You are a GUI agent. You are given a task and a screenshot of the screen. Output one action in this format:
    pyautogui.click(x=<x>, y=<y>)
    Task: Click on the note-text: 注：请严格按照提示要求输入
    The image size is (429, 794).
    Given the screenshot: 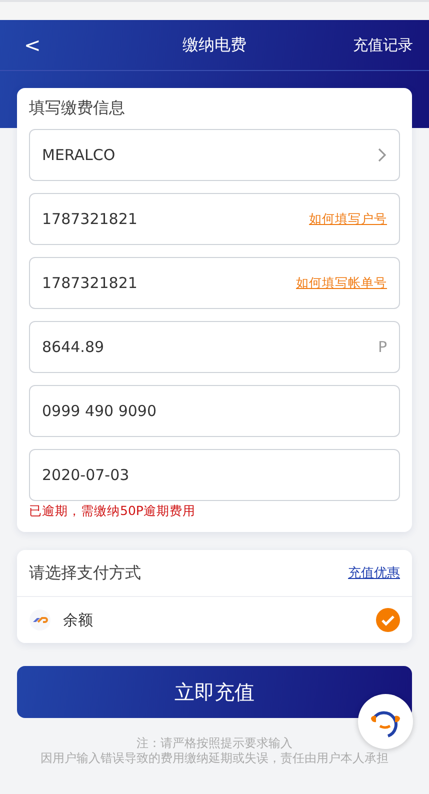 What is the action you would take?
    pyautogui.click(x=215, y=743)
    